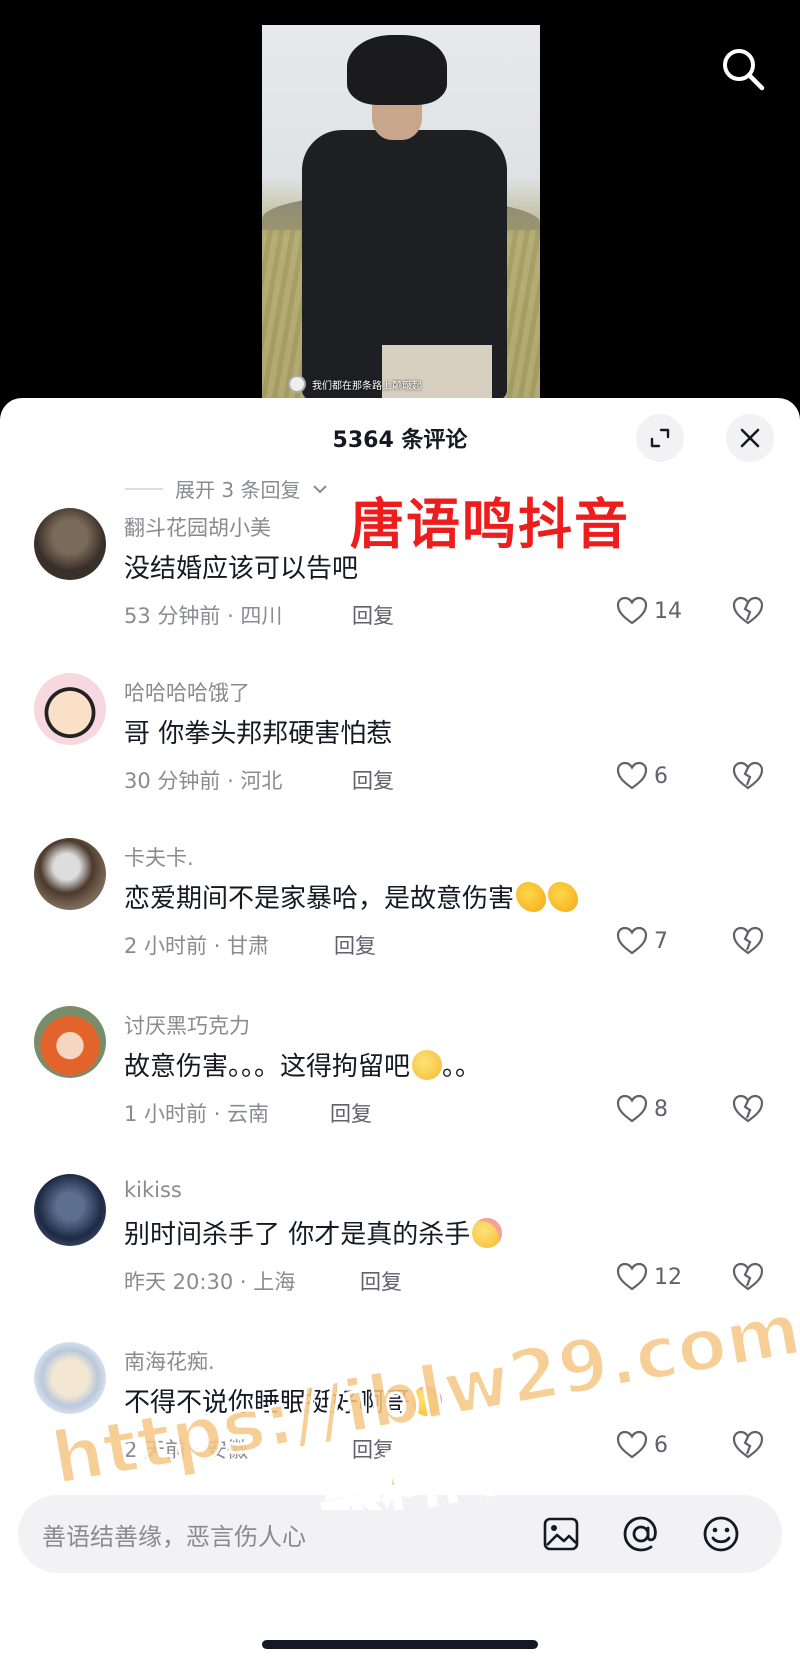 The height and width of the screenshot is (1662, 800). Describe the element at coordinates (144, 488) in the screenshot. I see `divider-line` at that location.